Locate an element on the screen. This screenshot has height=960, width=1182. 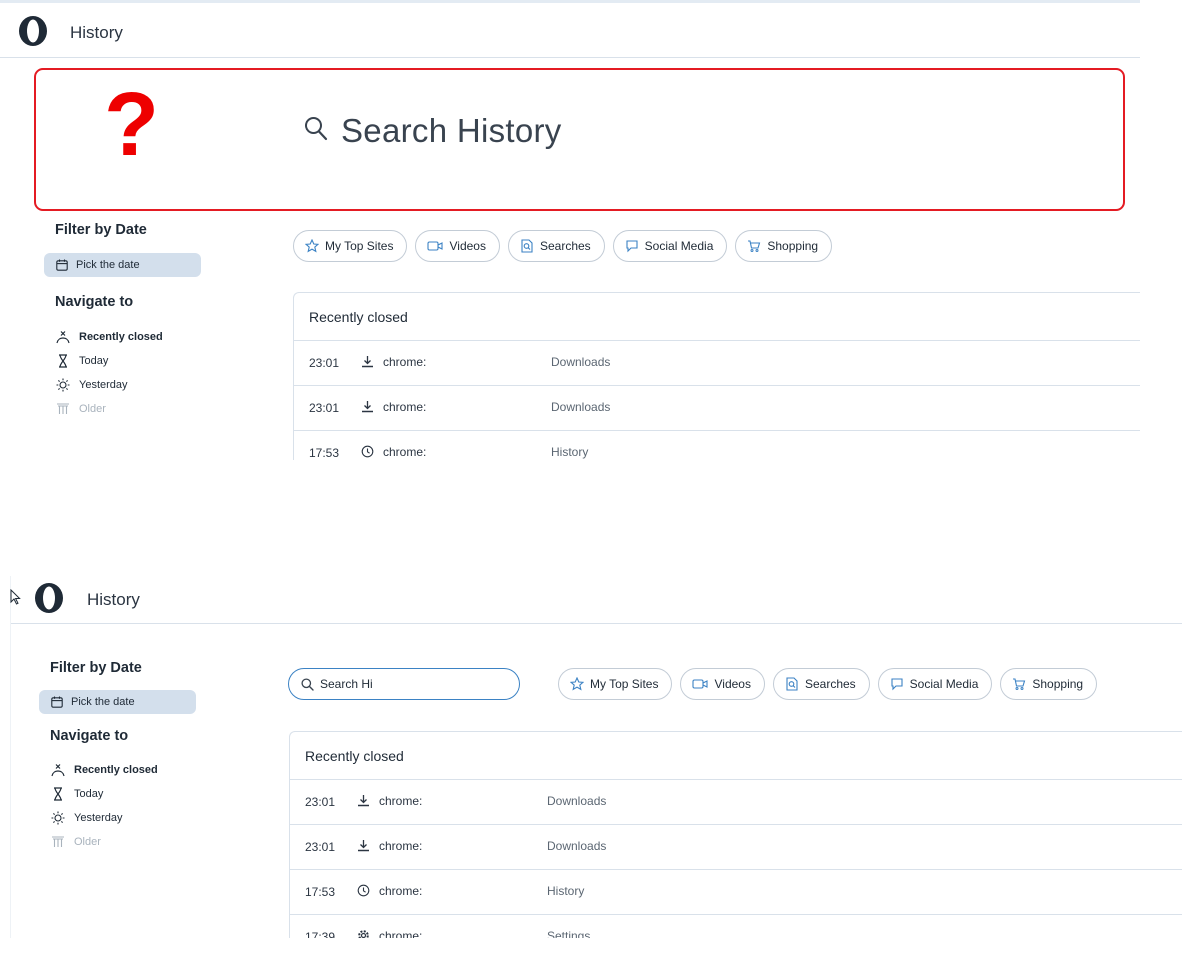
search-icon is located at coordinates (307, 684).